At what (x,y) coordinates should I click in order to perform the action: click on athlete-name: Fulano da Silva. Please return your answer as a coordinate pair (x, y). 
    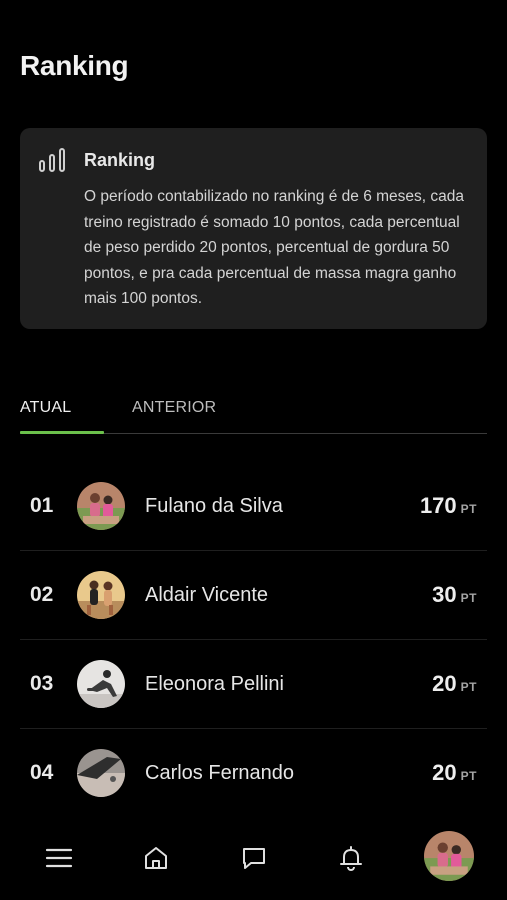
    Looking at the image, I should click on (214, 506).